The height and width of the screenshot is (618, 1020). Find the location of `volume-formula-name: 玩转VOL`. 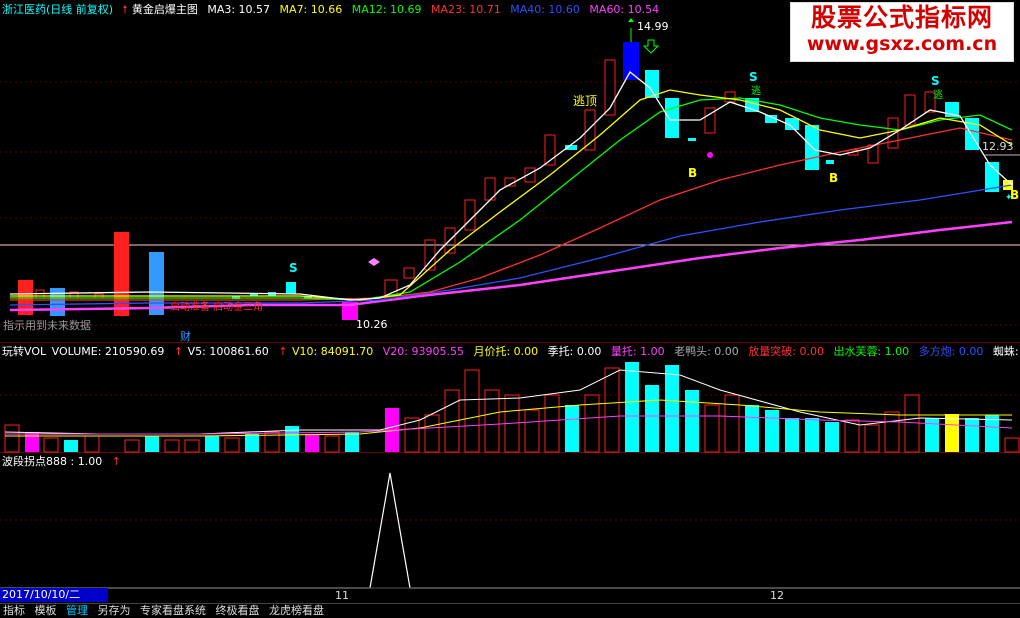

volume-formula-name: 玩转VOL is located at coordinates (24, 351).